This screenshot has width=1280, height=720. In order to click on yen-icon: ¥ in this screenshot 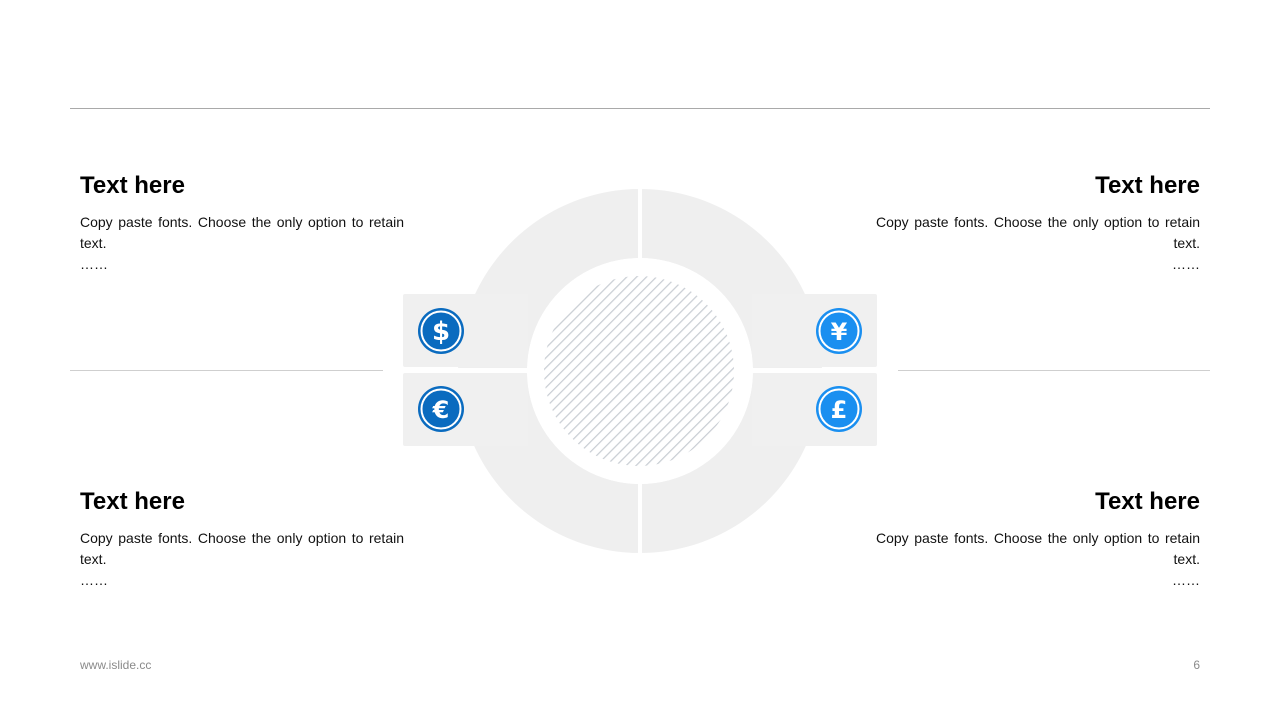, I will do `click(839, 331)`.